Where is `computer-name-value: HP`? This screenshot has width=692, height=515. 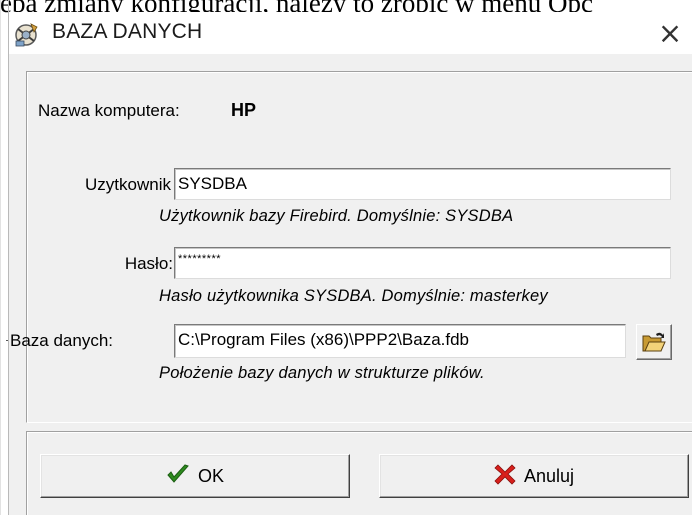 computer-name-value: HP is located at coordinates (244, 110).